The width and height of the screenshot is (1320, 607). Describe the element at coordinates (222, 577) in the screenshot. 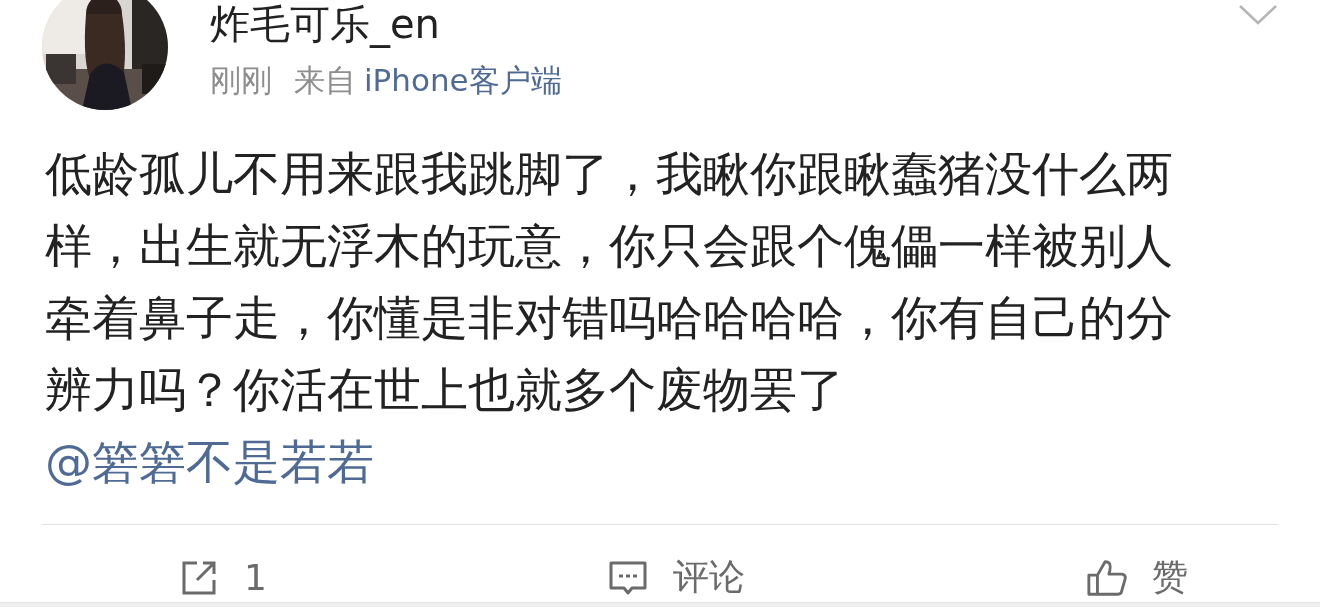

I see `repost-button: 1` at that location.